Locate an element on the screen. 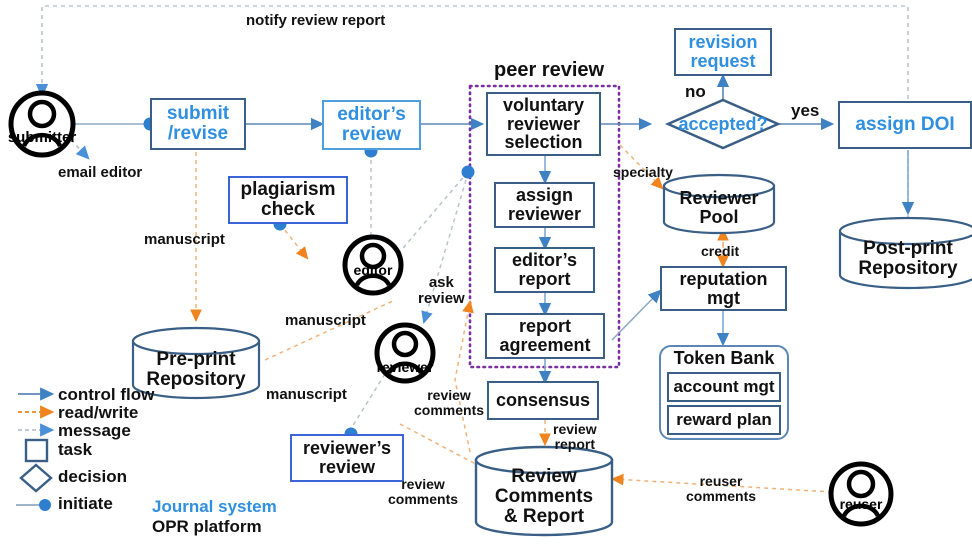 Image resolution: width=972 pixels, height=546 pixels. label-review-comments-2: review comments is located at coordinates (423, 491).